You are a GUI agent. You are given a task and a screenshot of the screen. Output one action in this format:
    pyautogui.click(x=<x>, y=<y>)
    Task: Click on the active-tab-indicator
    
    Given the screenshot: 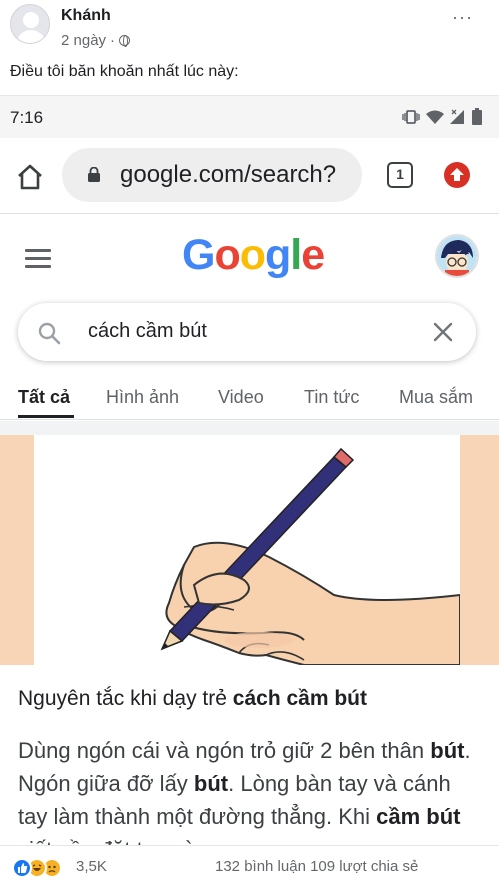 What is the action you would take?
    pyautogui.click(x=46, y=416)
    